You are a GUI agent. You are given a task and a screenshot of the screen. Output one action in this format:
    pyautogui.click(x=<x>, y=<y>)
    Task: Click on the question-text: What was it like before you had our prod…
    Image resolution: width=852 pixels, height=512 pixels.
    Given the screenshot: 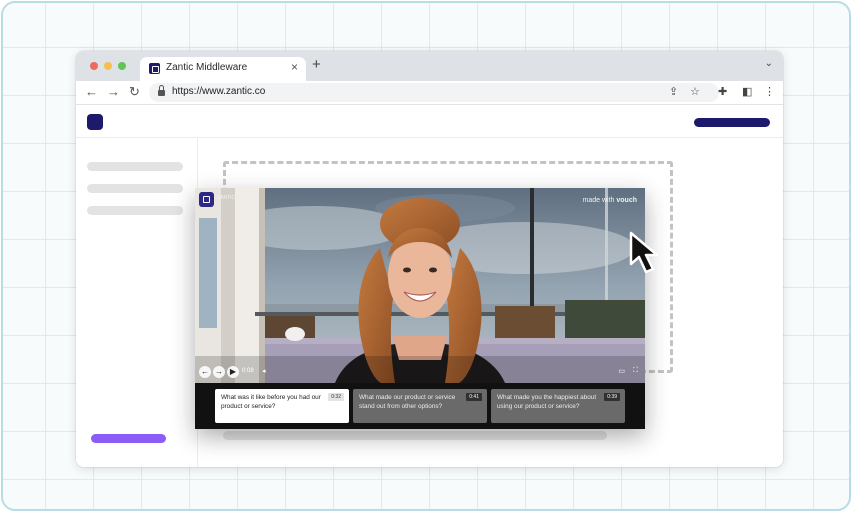 What is the action you would take?
    pyautogui.click(x=271, y=402)
    